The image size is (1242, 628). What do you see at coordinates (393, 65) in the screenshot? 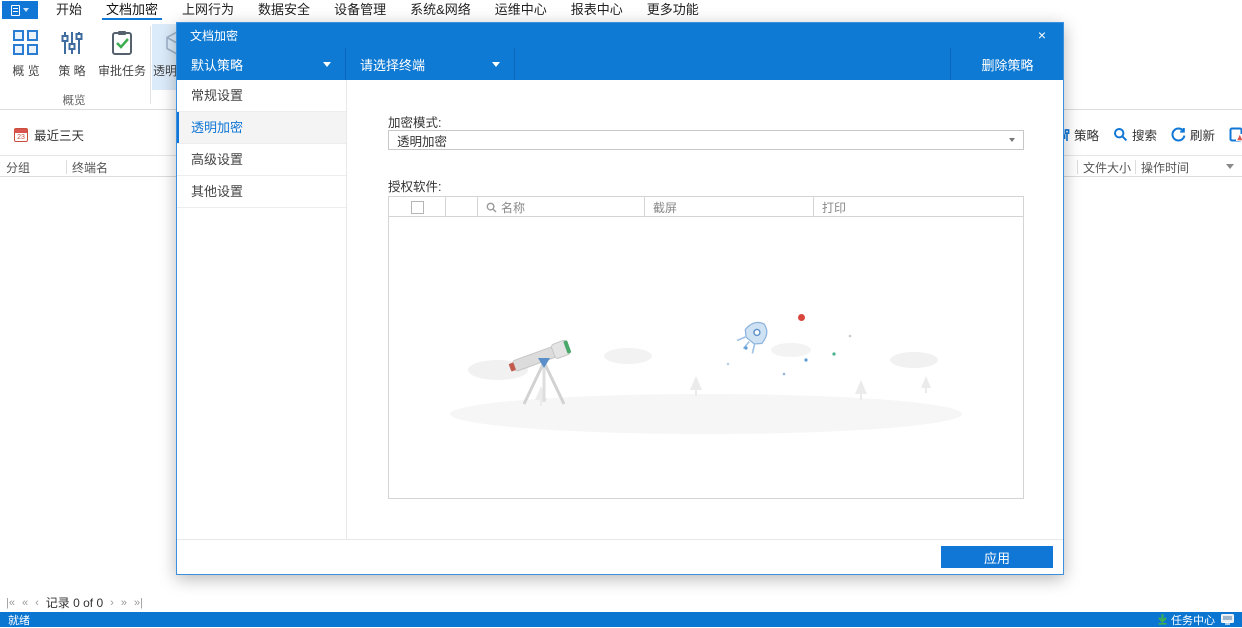
I see `terminal-dropdown-value: 请选择终端` at bounding box center [393, 65].